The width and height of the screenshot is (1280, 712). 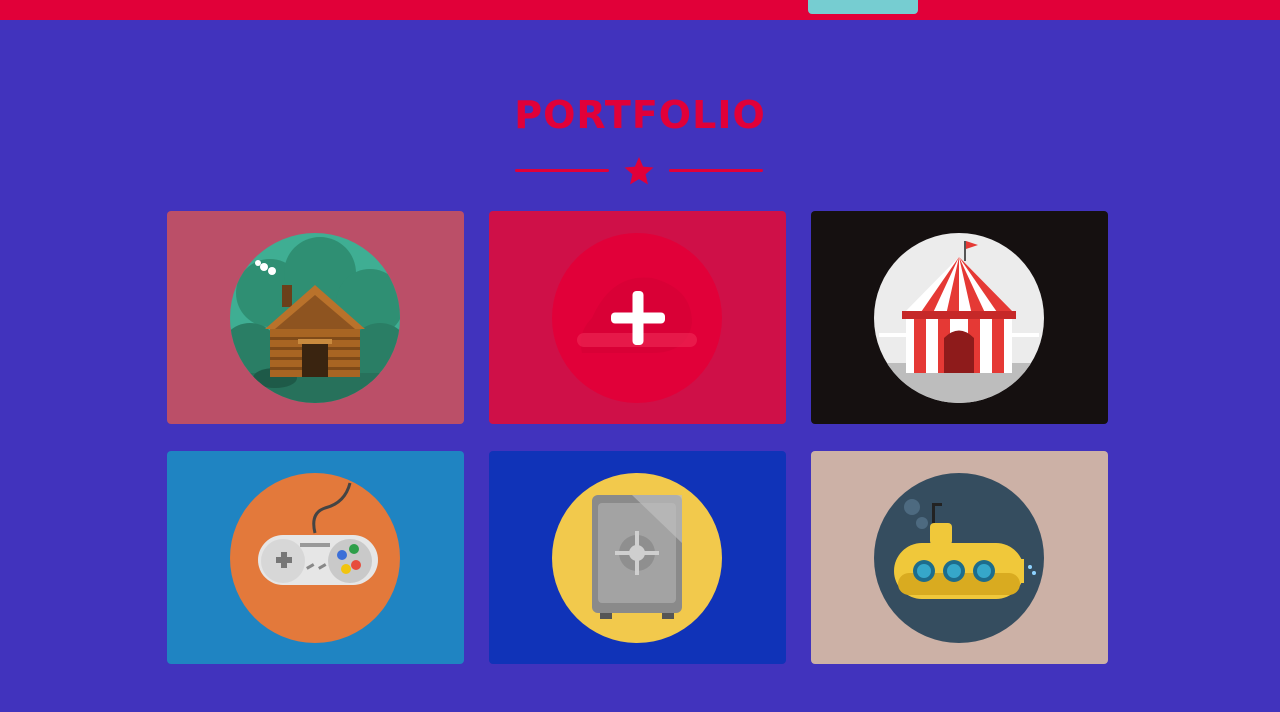 I want to click on plus-icon, so click(x=637, y=317).